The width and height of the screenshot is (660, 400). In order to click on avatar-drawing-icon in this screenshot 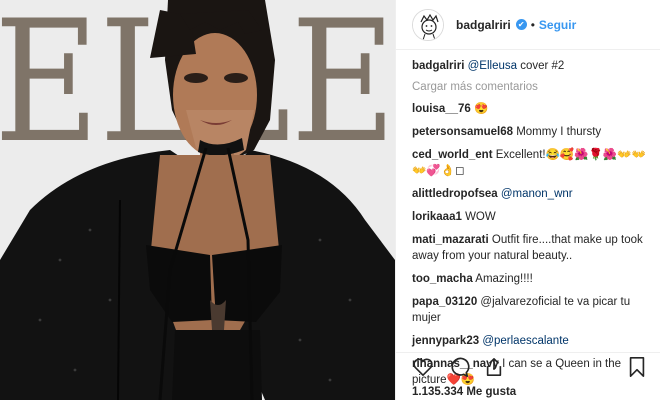, I will do `click(428, 24)`.